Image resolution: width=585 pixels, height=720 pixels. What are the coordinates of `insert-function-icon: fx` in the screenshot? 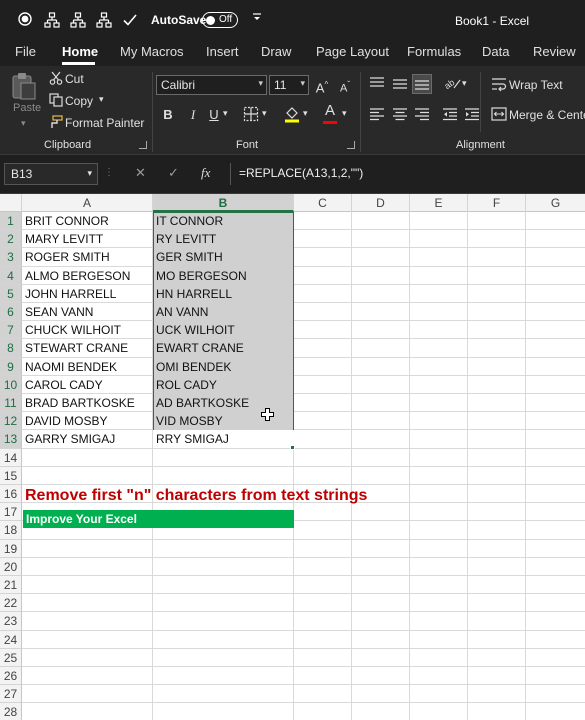 It's located at (205, 173).